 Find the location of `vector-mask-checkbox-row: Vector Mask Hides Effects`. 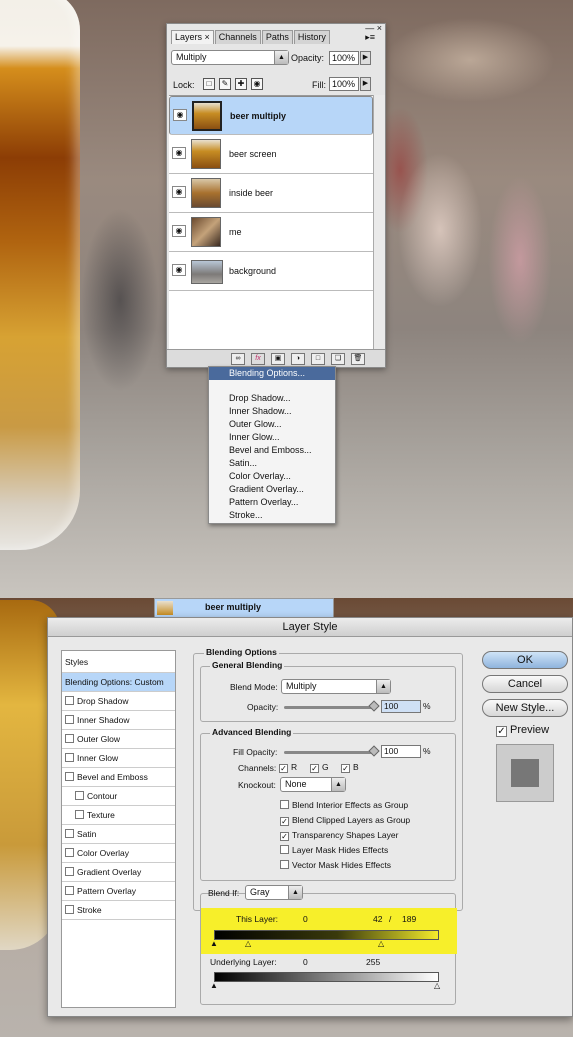

vector-mask-checkbox-row: Vector Mask Hides Effects is located at coordinates (335, 865).